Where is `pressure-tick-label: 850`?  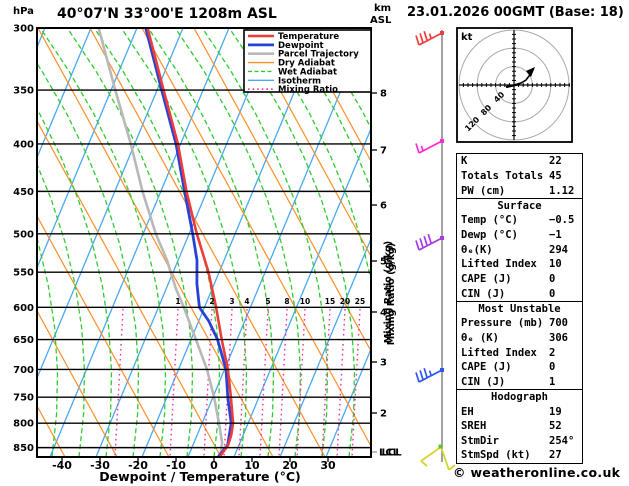 pressure-tick-label: 850 is located at coordinates (23, 448).